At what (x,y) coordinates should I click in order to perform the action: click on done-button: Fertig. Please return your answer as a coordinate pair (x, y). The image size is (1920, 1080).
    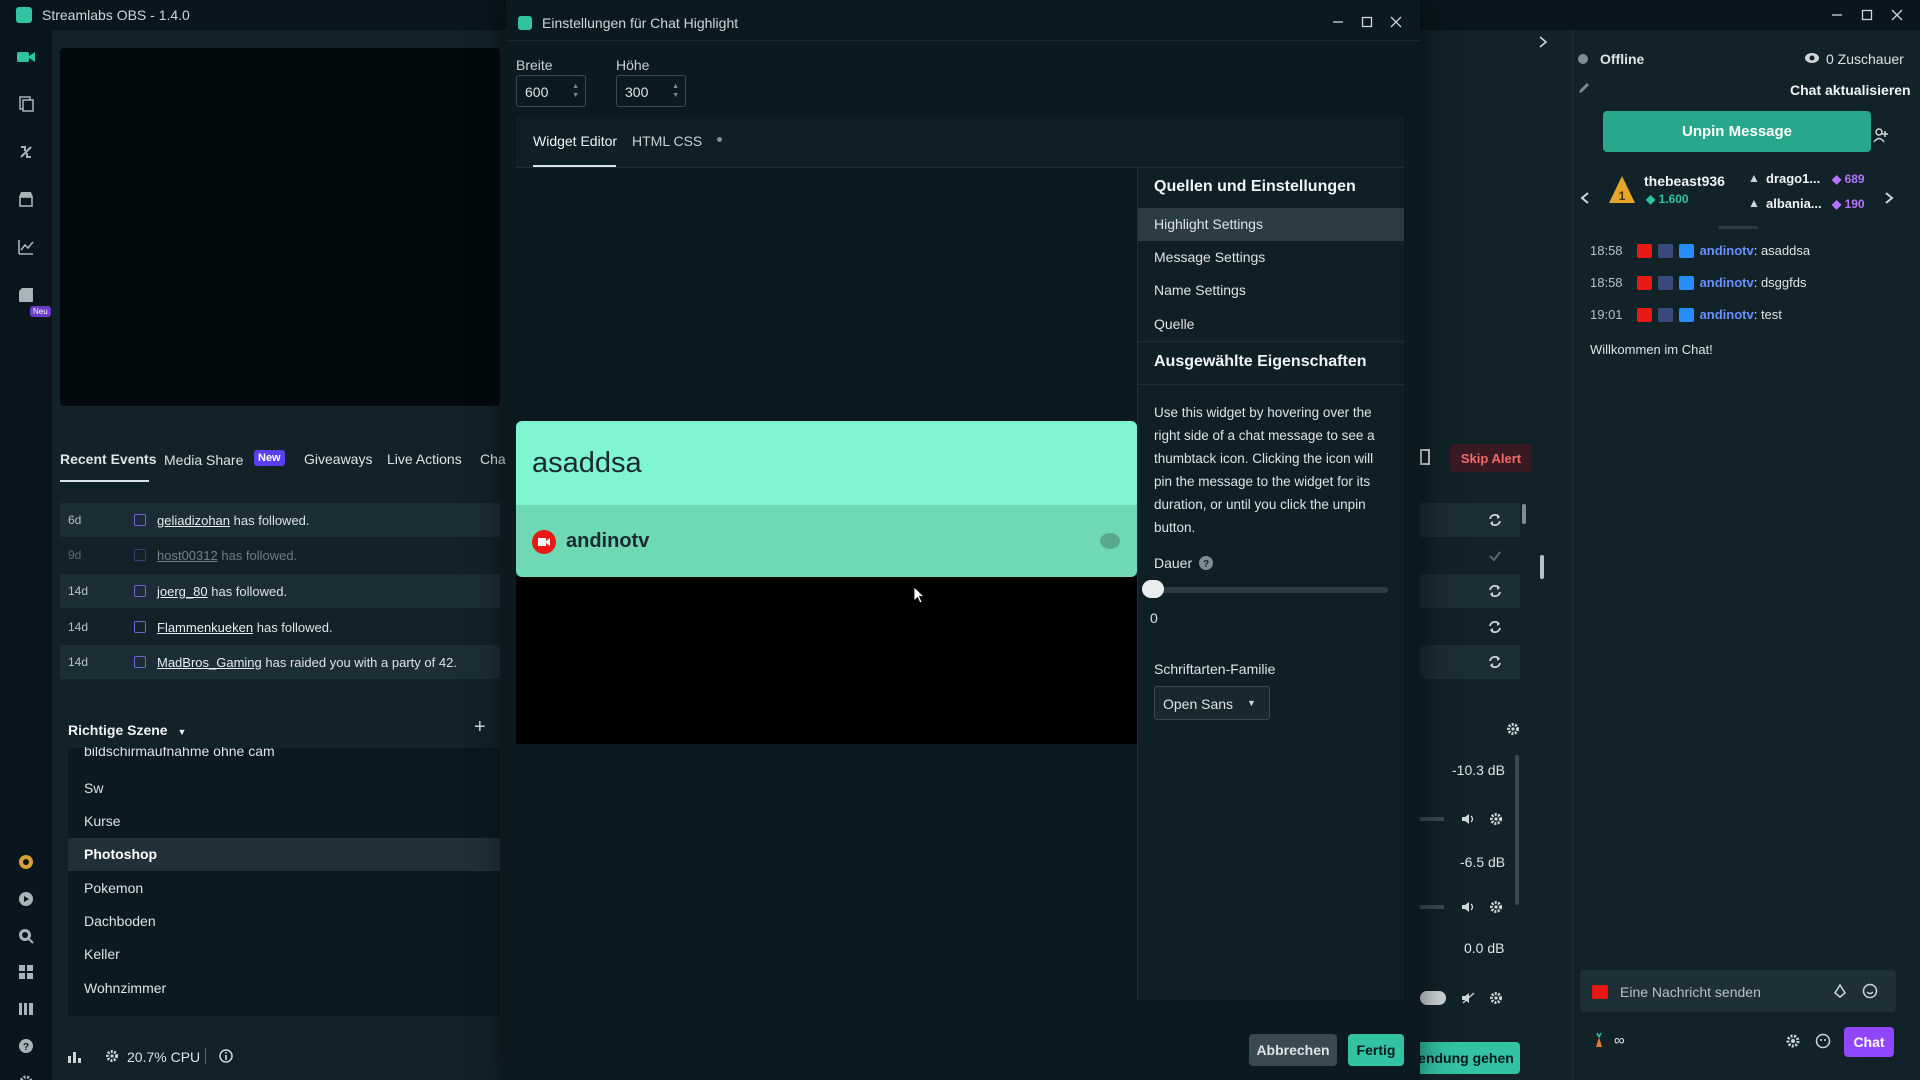
    Looking at the image, I should click on (1376, 1050).